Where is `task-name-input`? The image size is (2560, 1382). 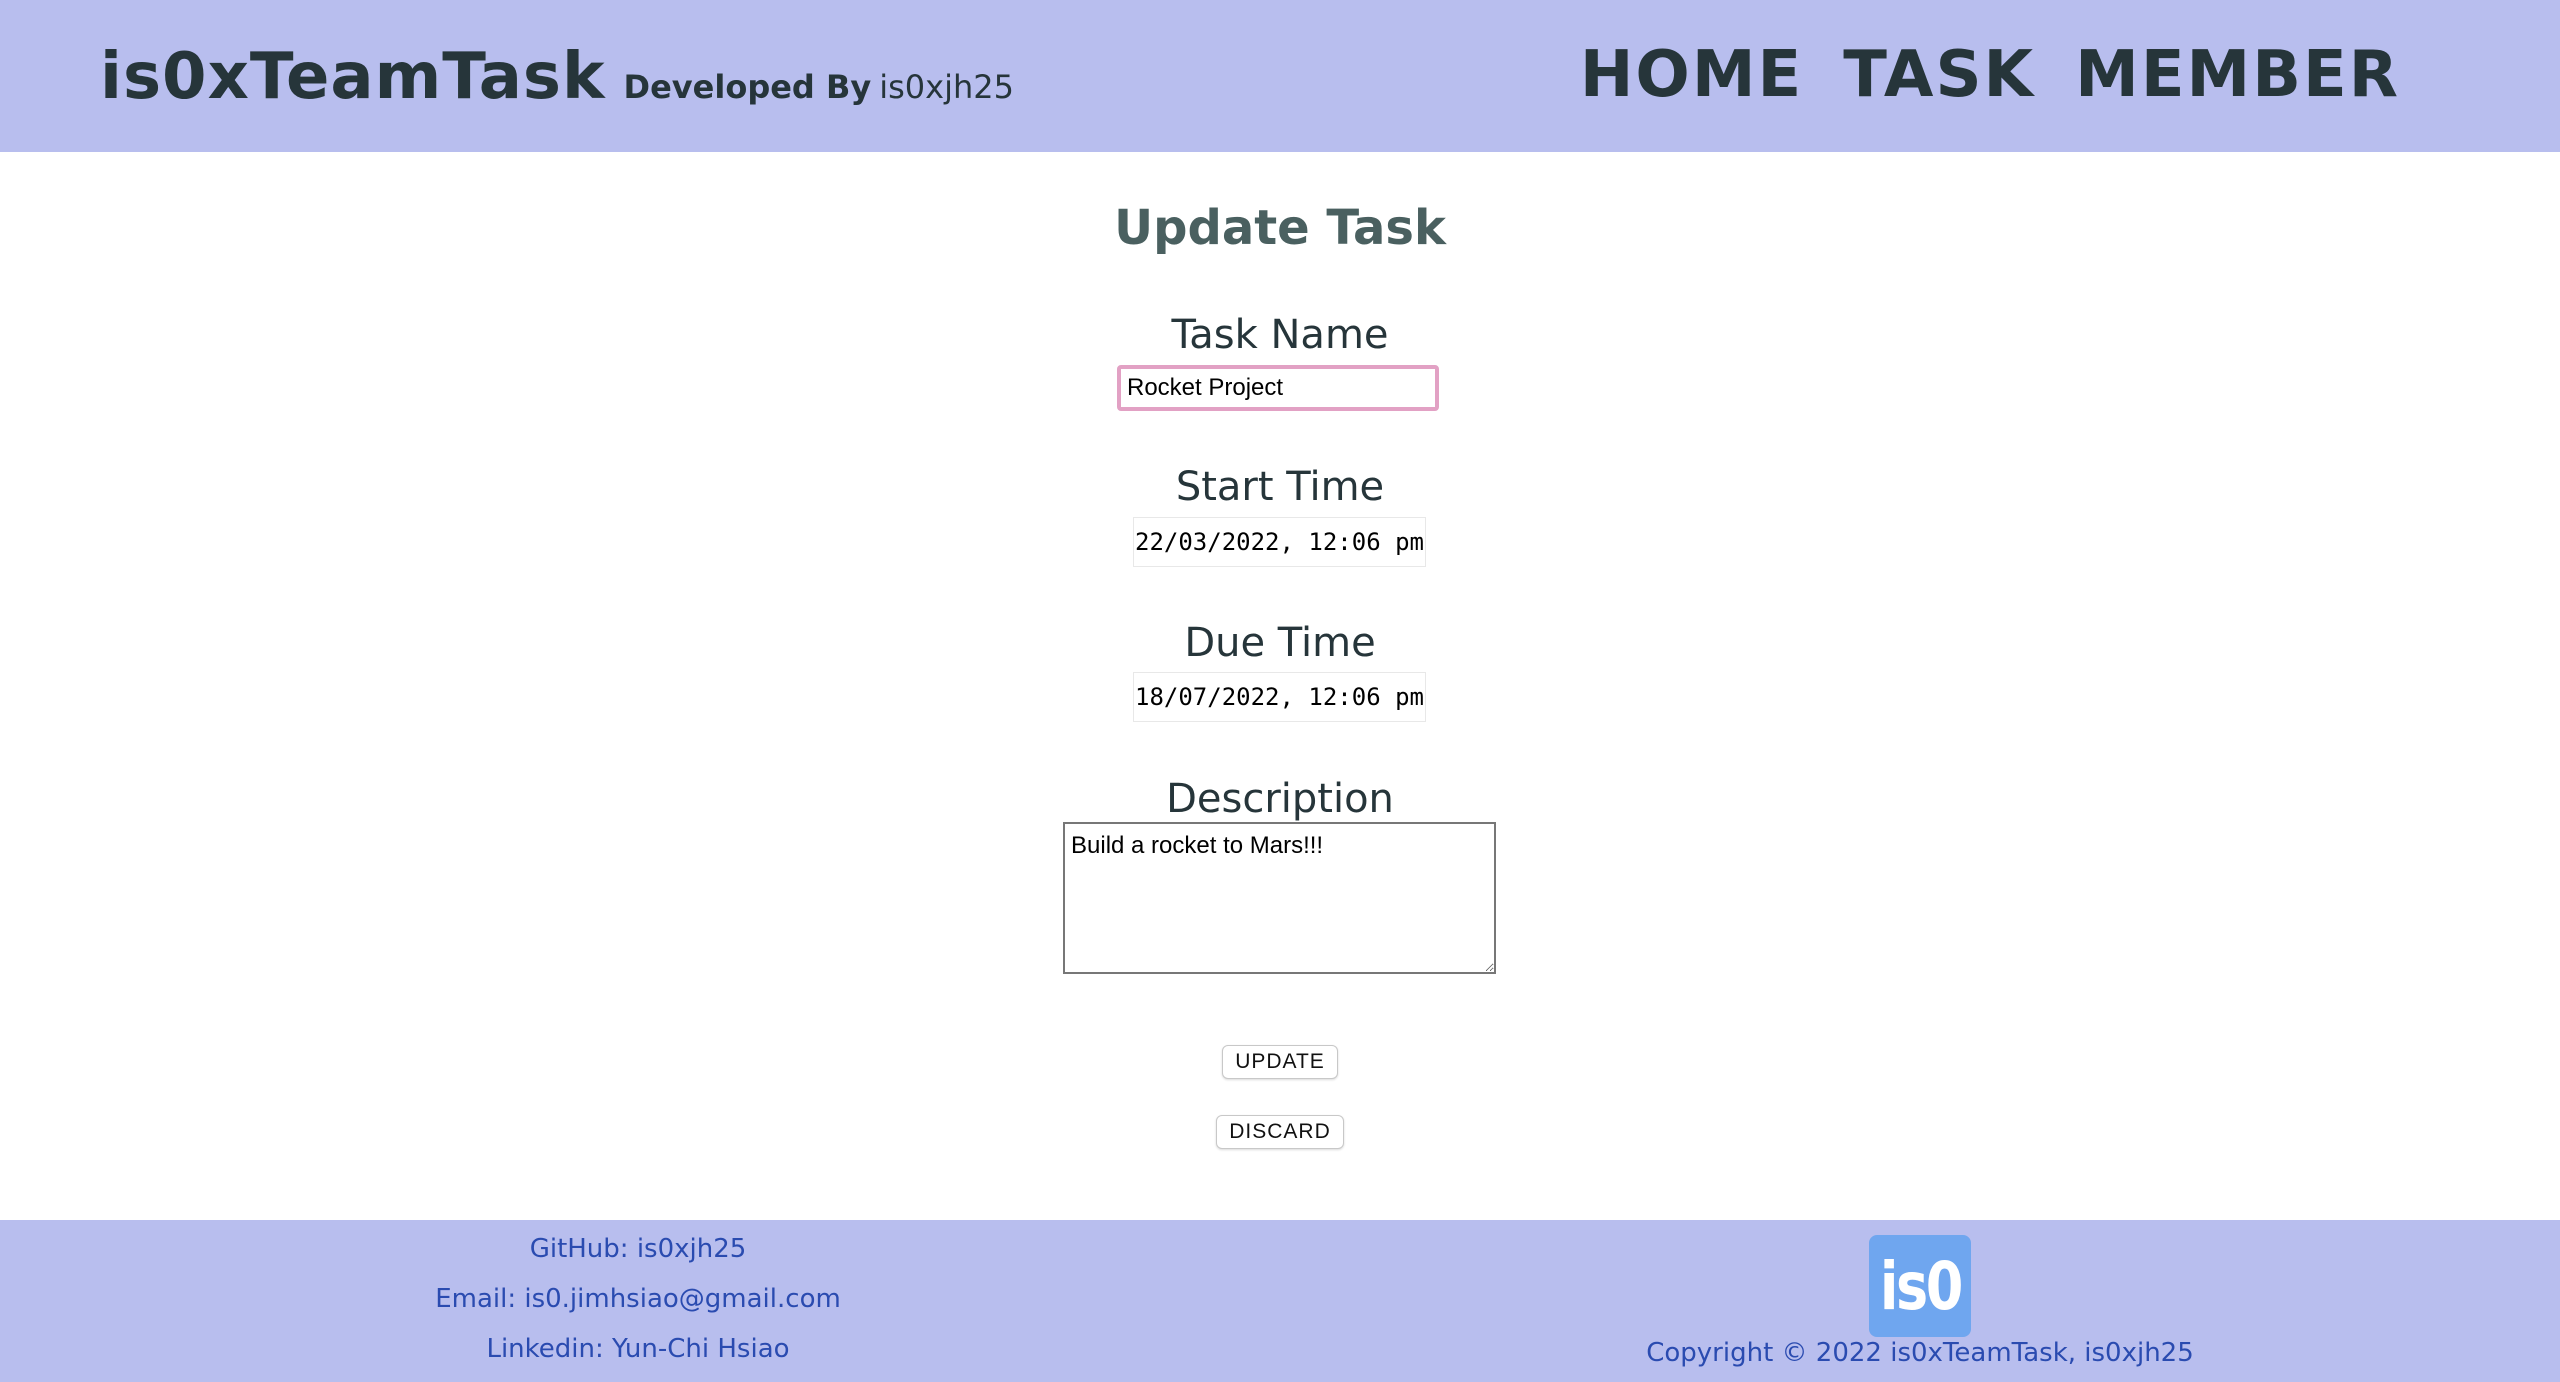
task-name-input is located at coordinates (1278, 388).